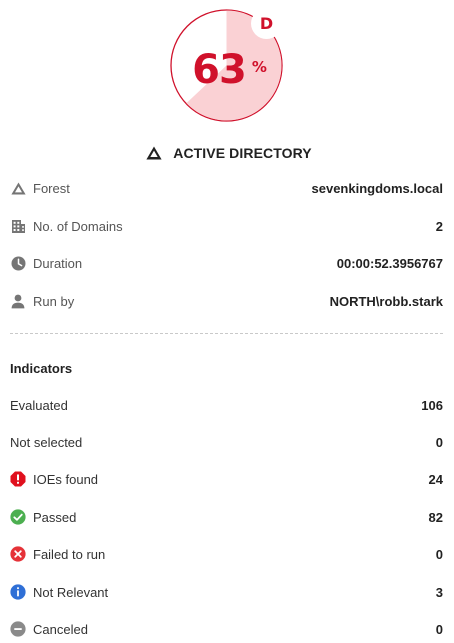 The height and width of the screenshot is (643, 454). I want to click on forest-value: sevenkingdoms.local, so click(377, 188).